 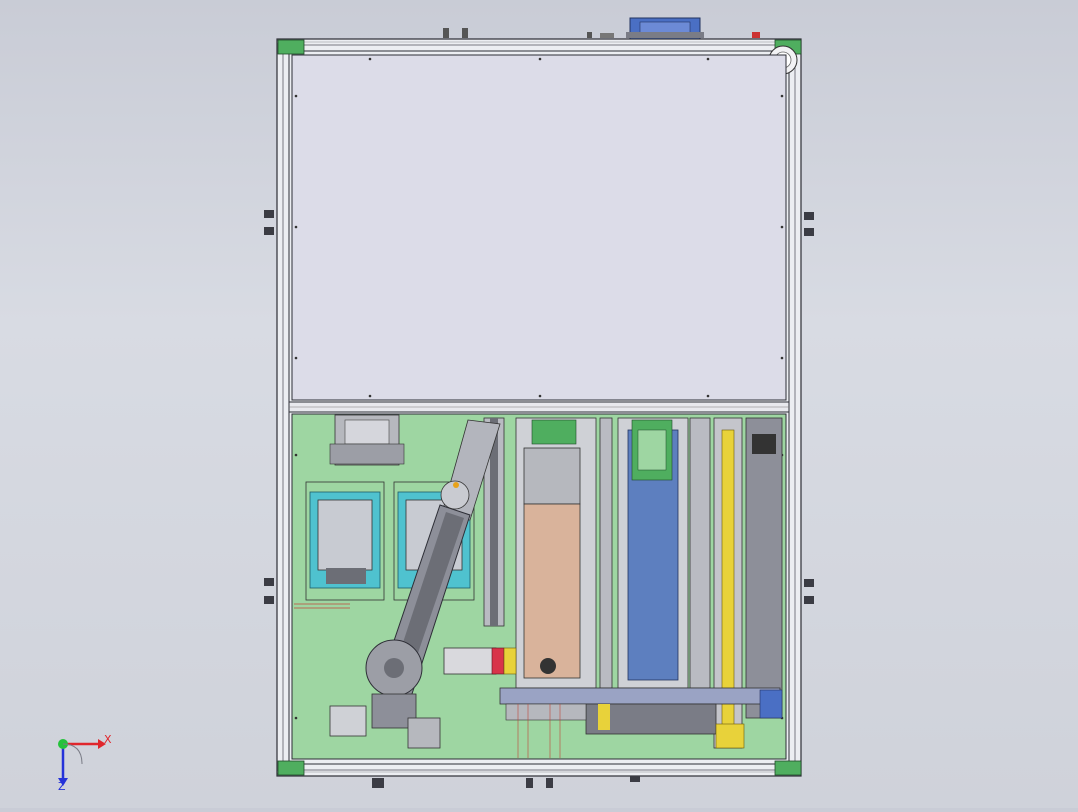 I want to click on triad-x-label: X, so click(x=108, y=739).